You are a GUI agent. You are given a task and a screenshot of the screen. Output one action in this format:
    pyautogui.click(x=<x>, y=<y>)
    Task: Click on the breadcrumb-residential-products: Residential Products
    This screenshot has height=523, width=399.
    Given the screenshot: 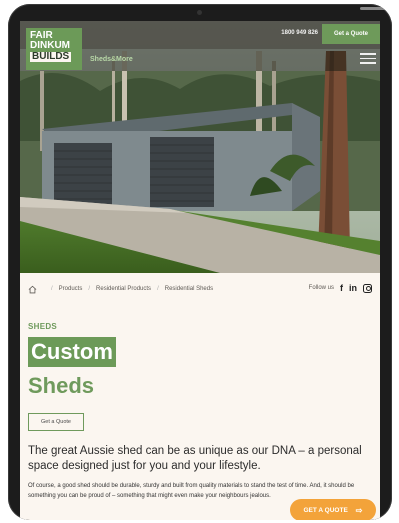 What is the action you would take?
    pyautogui.click(x=123, y=289)
    